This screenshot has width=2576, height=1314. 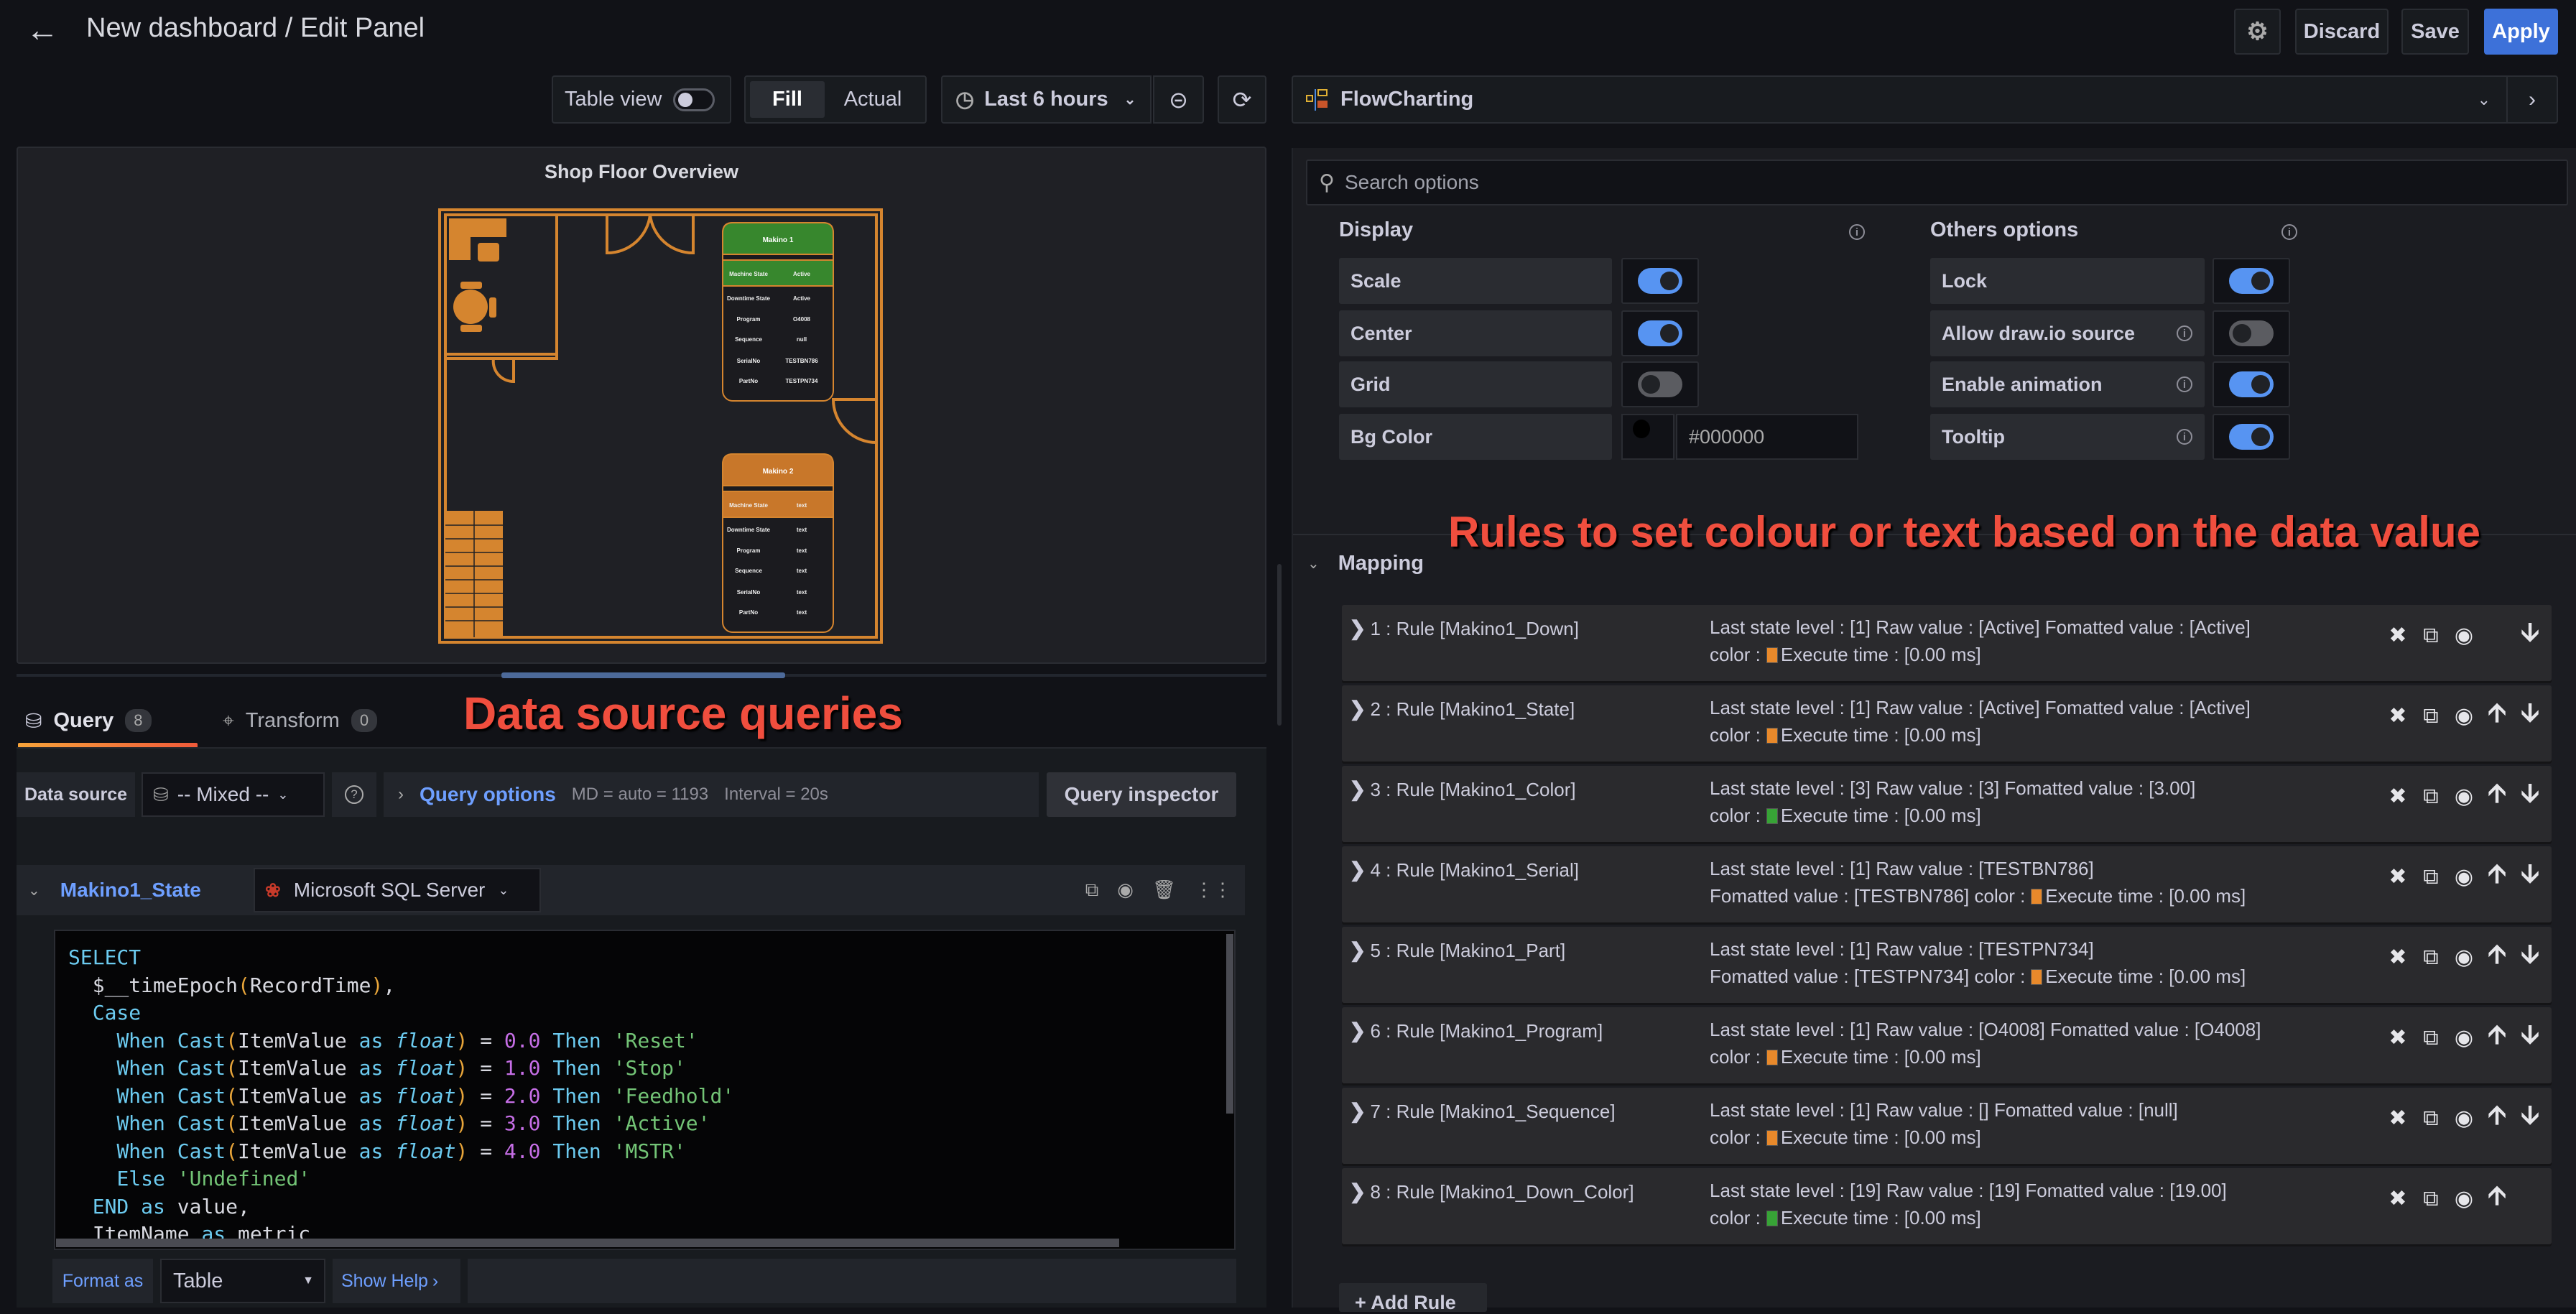 I want to click on refresh-button: ⟳, so click(x=1242, y=99).